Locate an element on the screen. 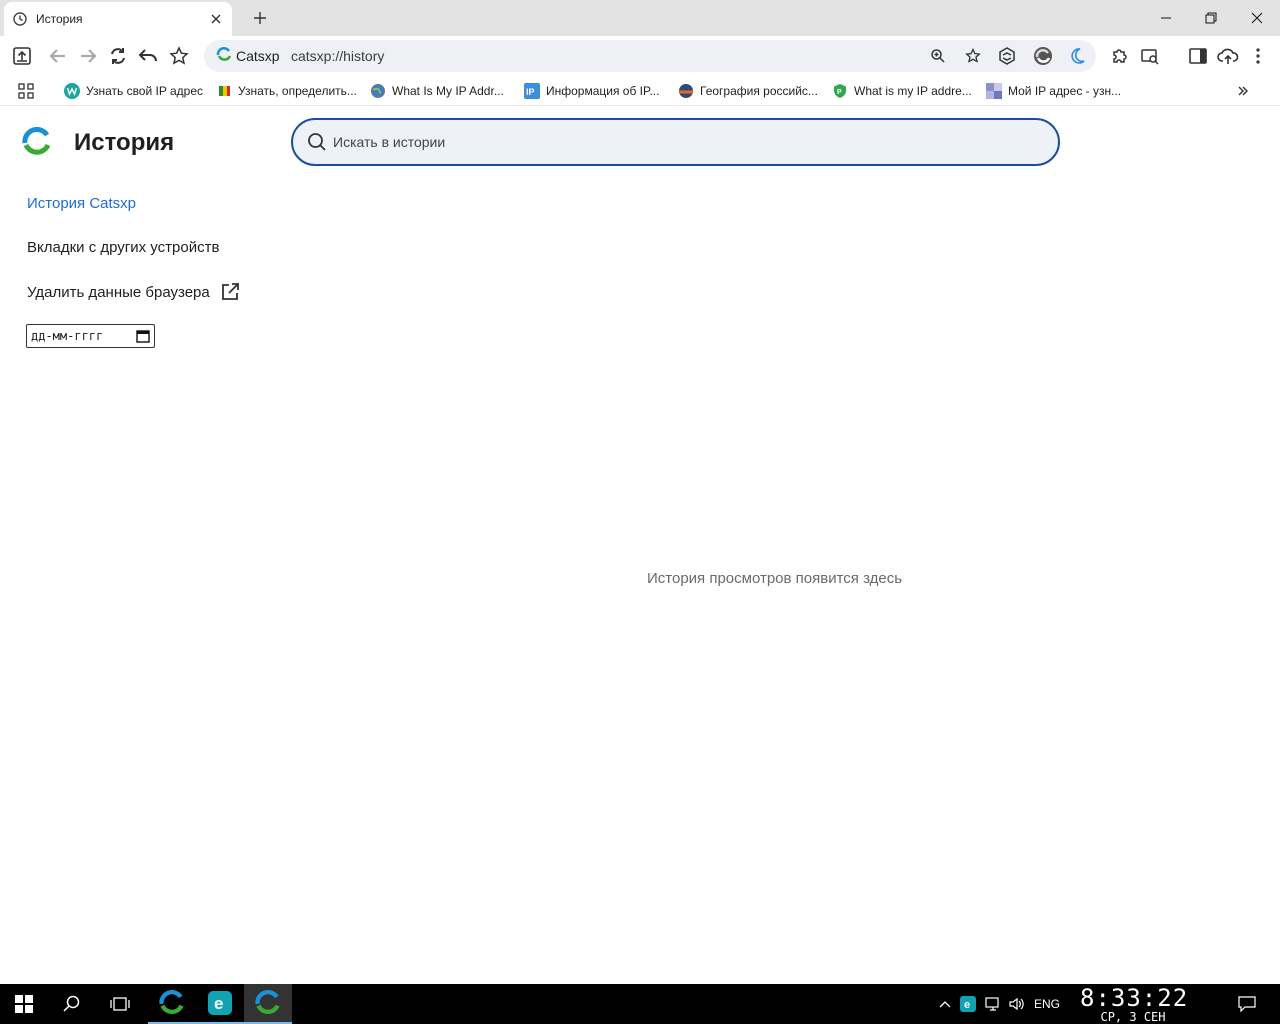 The width and height of the screenshot is (1280, 1024). taskbar: e e ENG 8:33:22 СР, 3 СЕН is located at coordinates (640, 1004).